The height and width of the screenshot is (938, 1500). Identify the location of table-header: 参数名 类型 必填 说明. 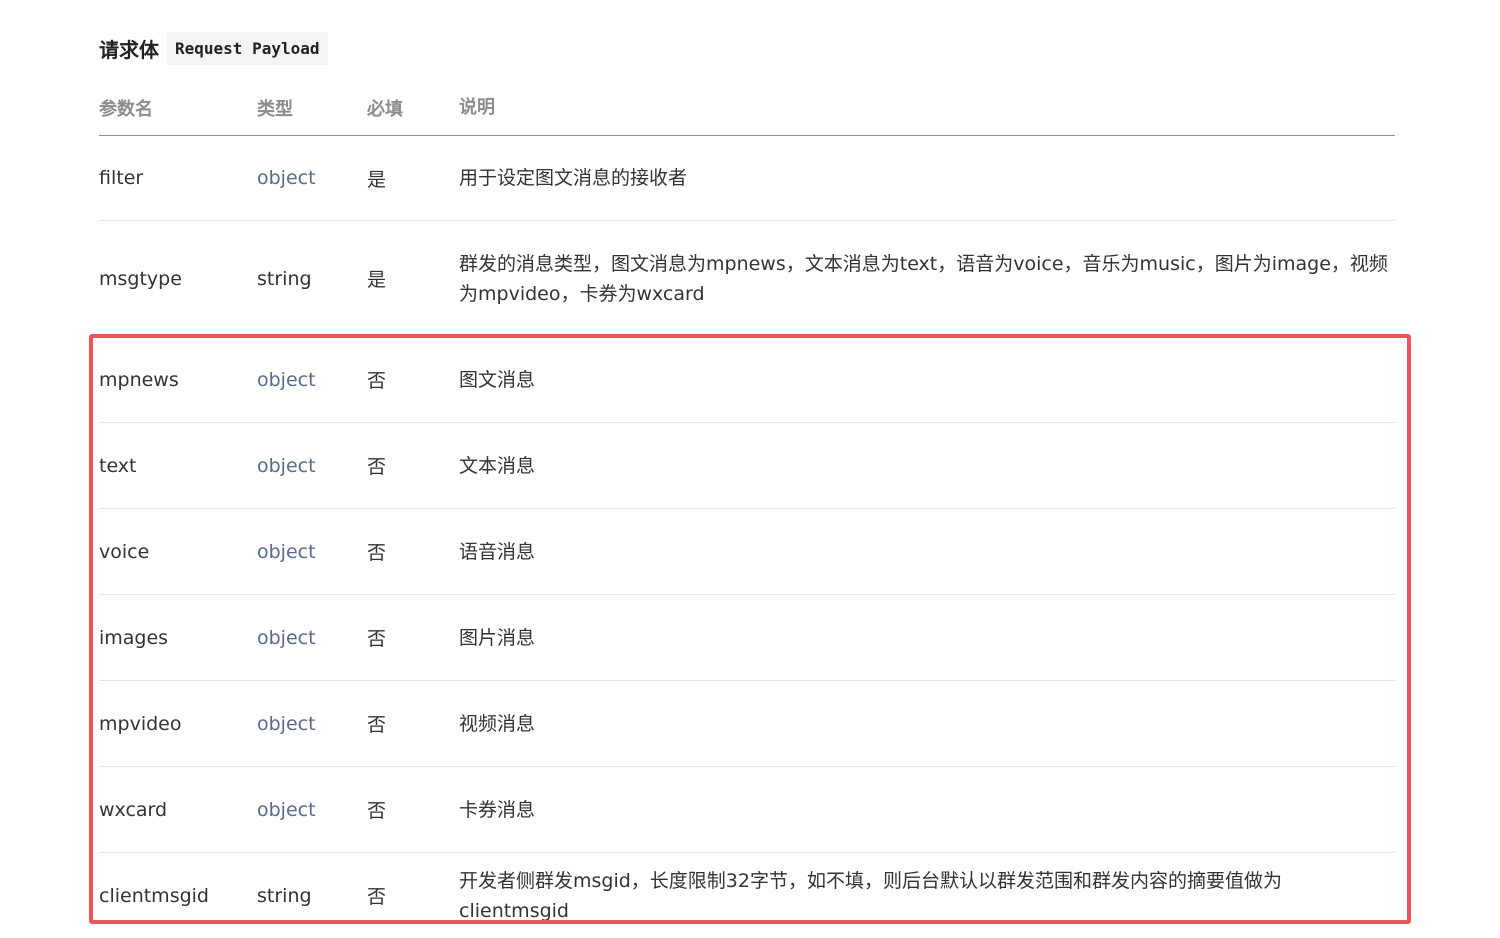
(747, 108).